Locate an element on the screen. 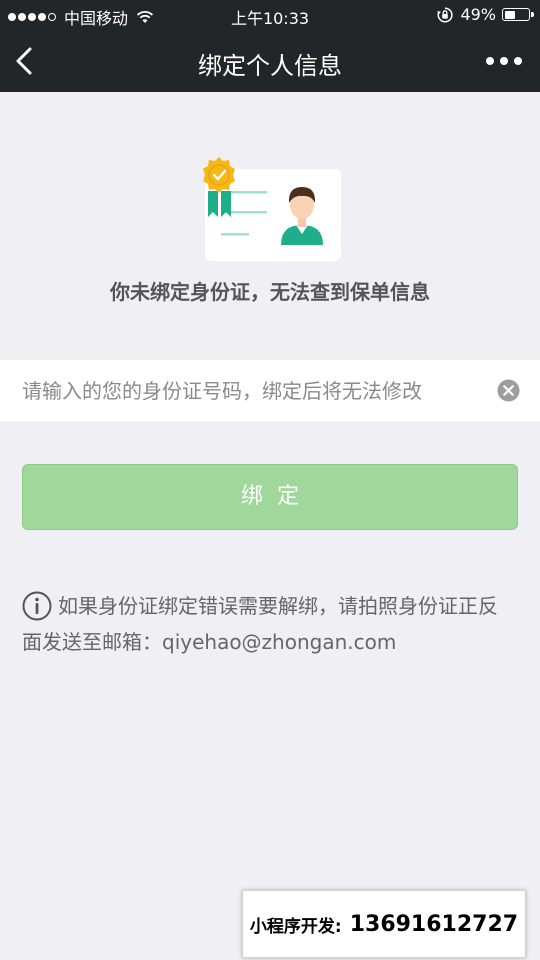 The height and width of the screenshot is (960, 540). bind-button: 绑定 is located at coordinates (270, 497).